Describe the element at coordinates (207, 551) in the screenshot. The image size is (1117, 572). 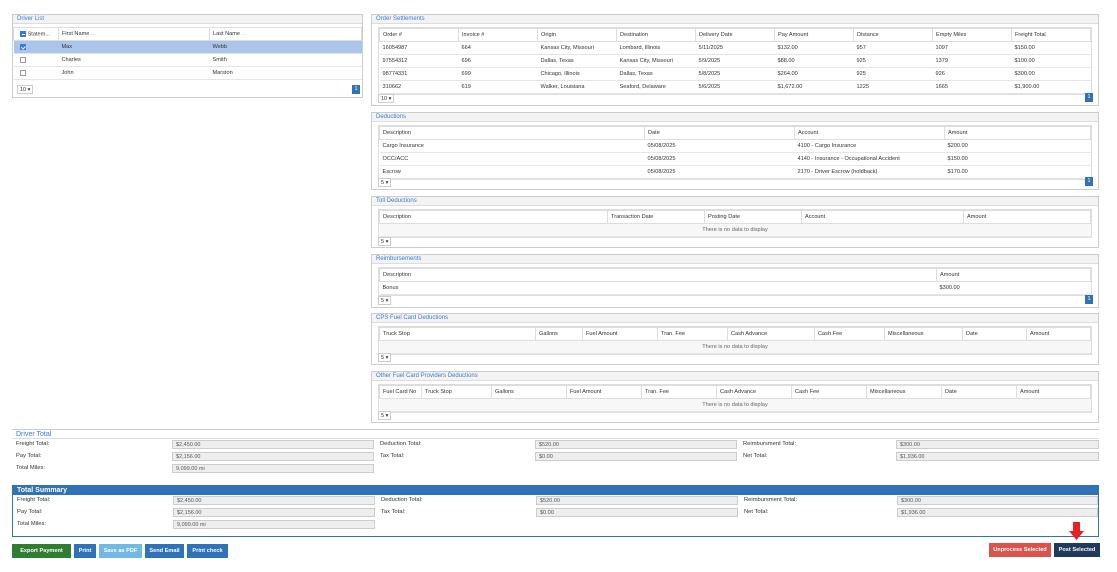
I see `print-check-button: Print check` at that location.